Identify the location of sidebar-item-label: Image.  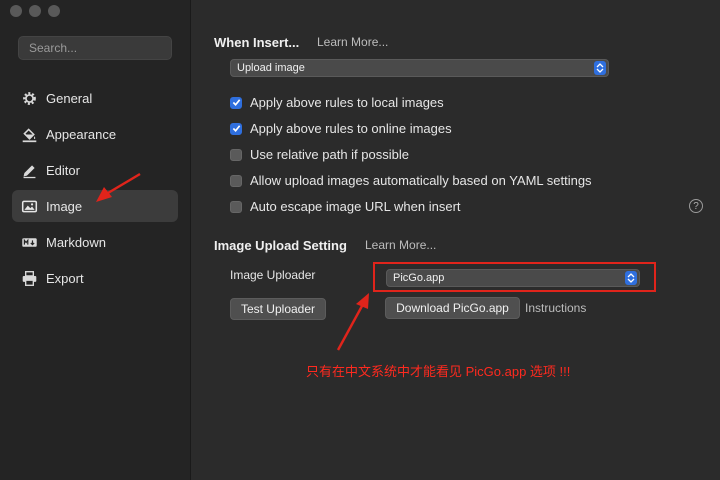
(64, 206).